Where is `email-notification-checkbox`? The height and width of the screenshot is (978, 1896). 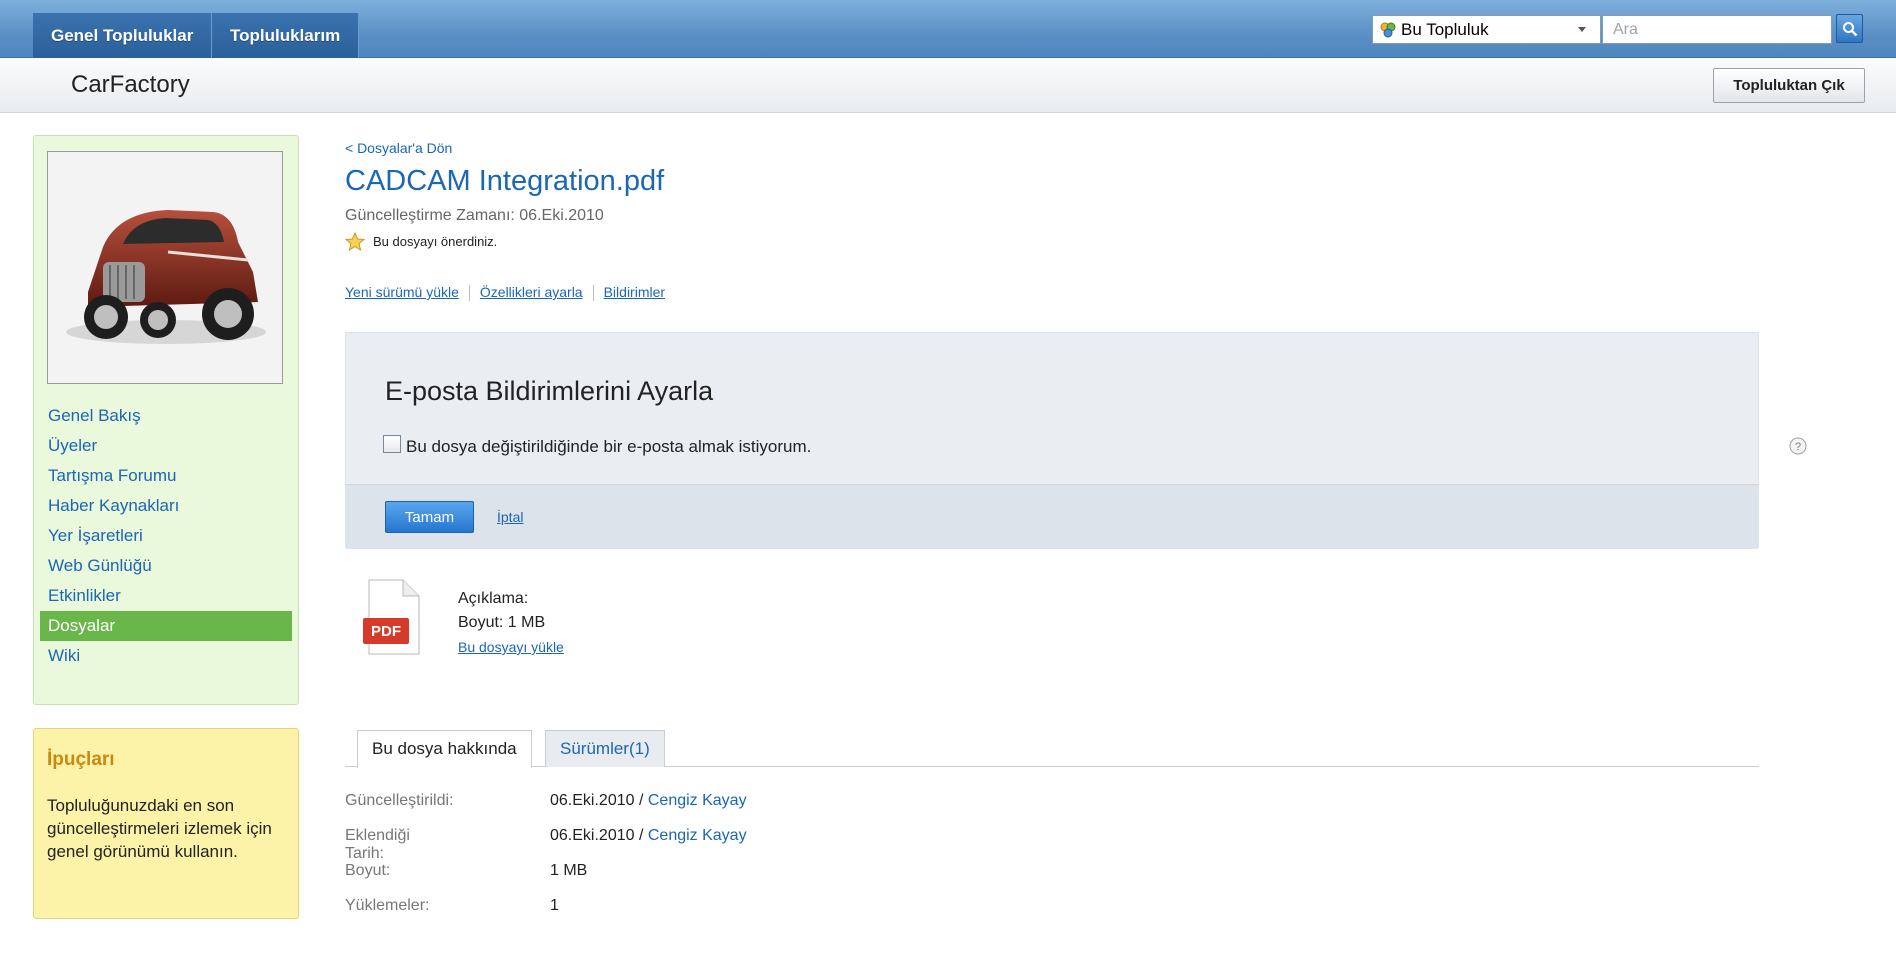
email-notification-checkbox is located at coordinates (392, 444).